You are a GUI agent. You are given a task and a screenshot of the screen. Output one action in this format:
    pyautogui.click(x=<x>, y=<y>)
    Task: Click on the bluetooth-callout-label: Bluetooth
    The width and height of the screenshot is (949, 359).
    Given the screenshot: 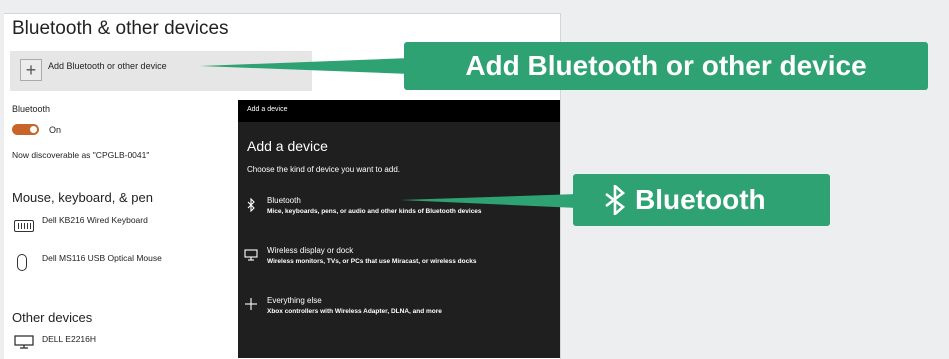 What is the action you would take?
    pyautogui.click(x=700, y=199)
    